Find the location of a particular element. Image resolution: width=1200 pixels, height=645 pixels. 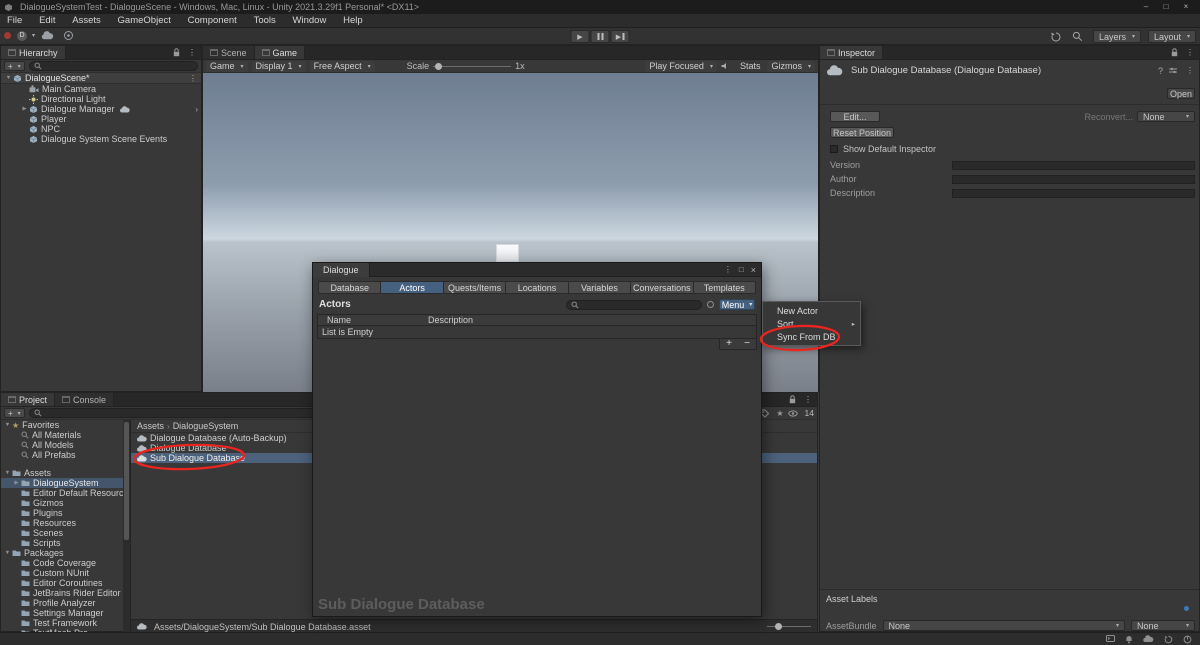

search-scope-toggle-icon is located at coordinates (710, 304).